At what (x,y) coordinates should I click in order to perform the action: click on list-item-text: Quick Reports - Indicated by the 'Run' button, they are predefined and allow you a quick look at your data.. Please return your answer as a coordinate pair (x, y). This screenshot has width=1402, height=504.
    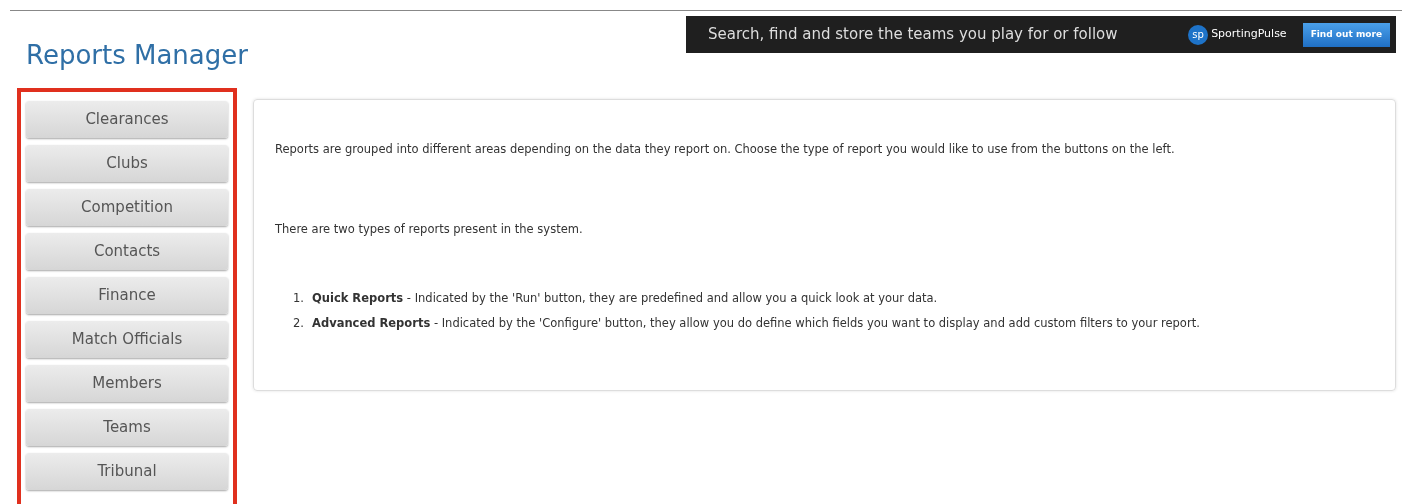
    Looking at the image, I should click on (625, 298).